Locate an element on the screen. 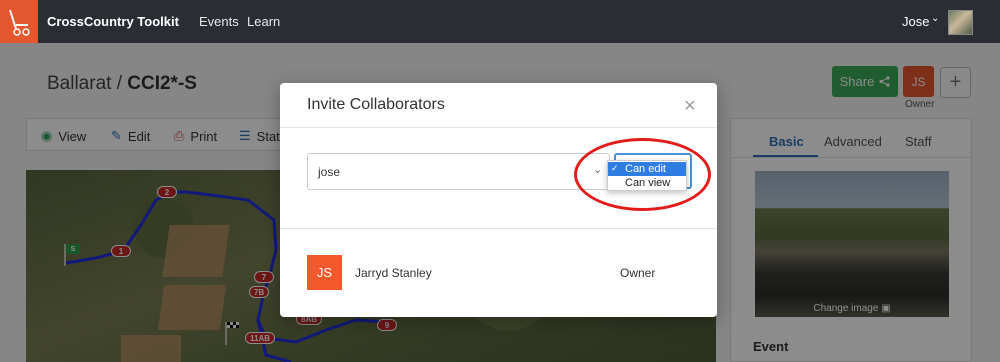  close-icon: × is located at coordinates (690, 106).